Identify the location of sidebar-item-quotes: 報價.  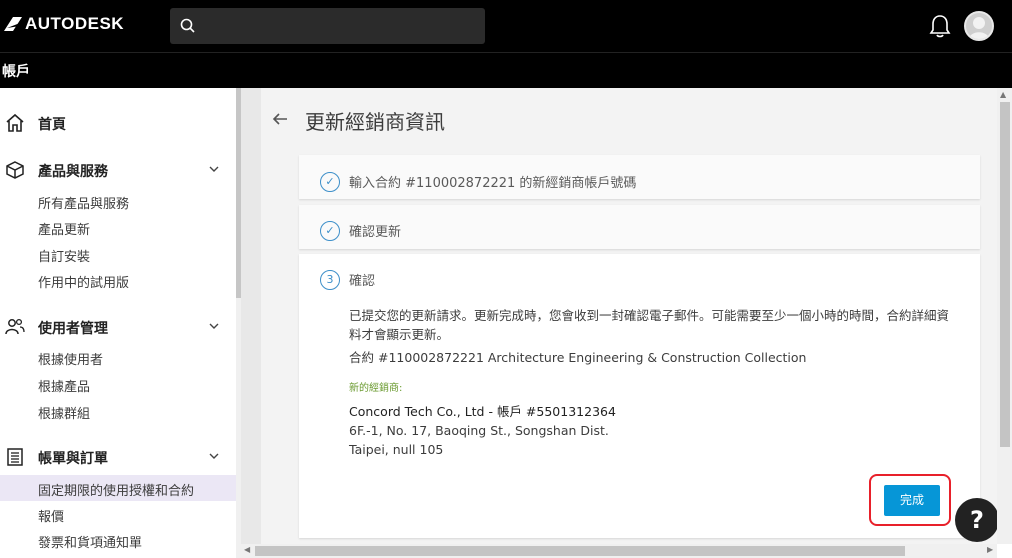
(118, 514).